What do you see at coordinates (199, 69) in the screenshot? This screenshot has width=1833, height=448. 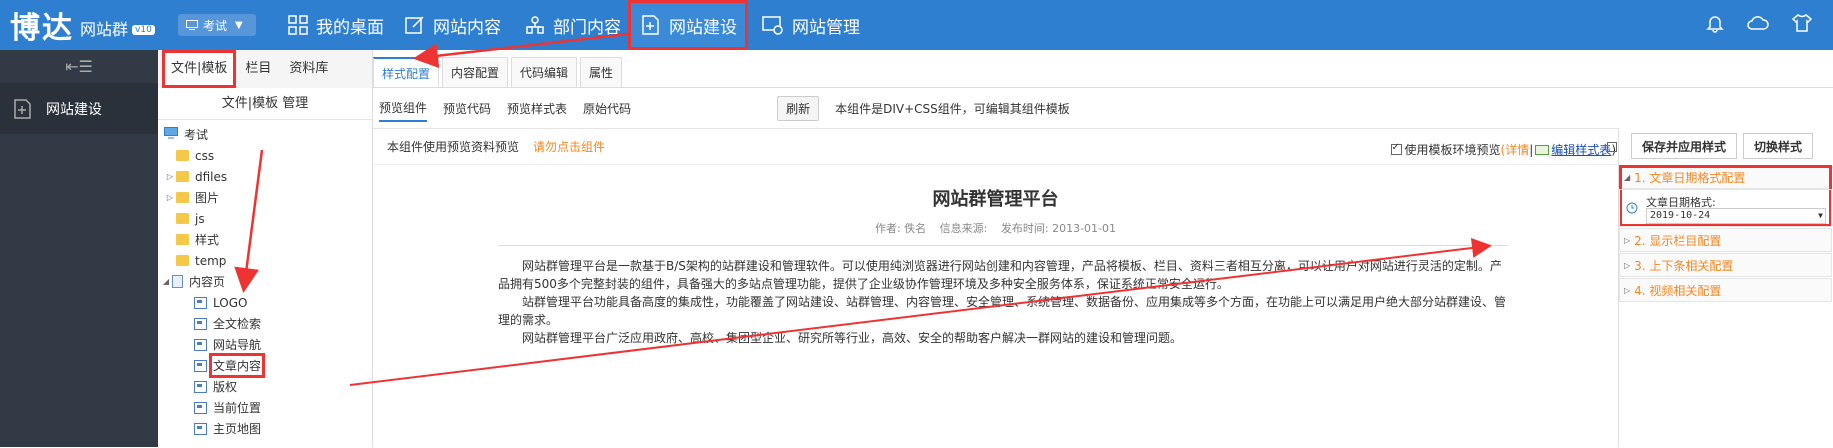 I see `tab-file-template: 文件|模板` at bounding box center [199, 69].